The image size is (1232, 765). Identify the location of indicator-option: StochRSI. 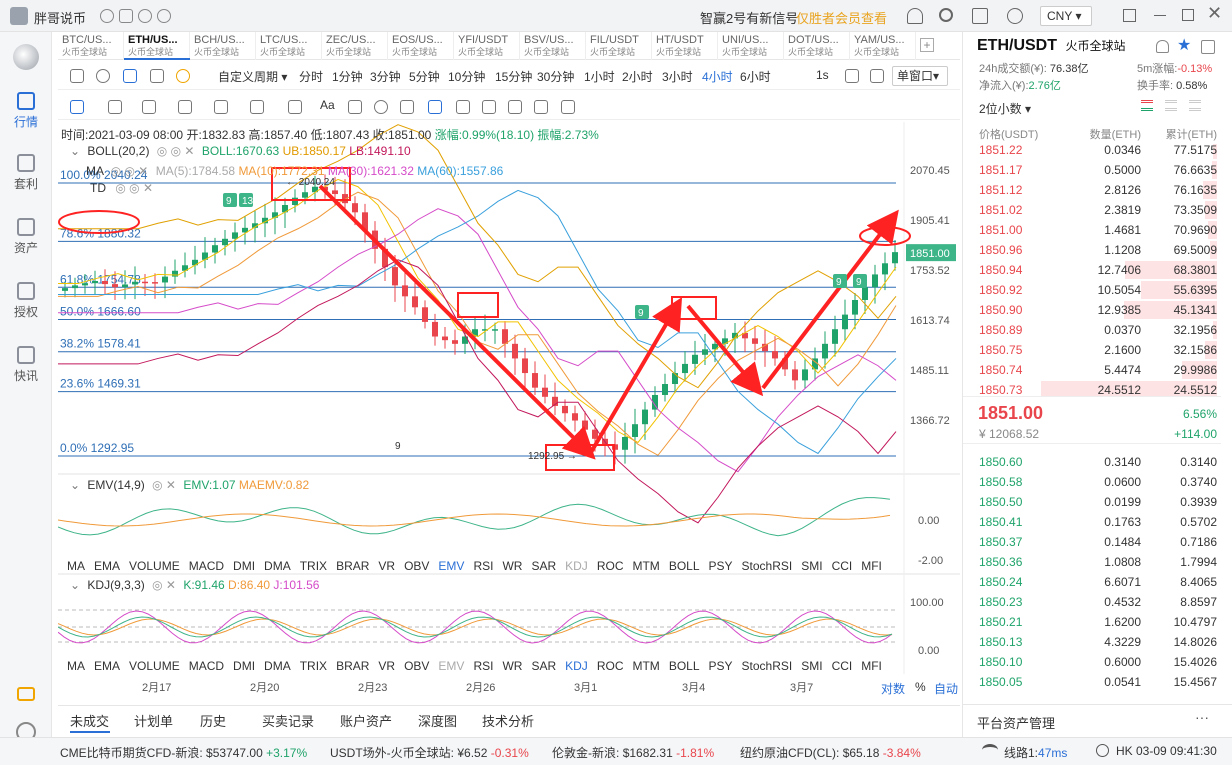
(767, 566).